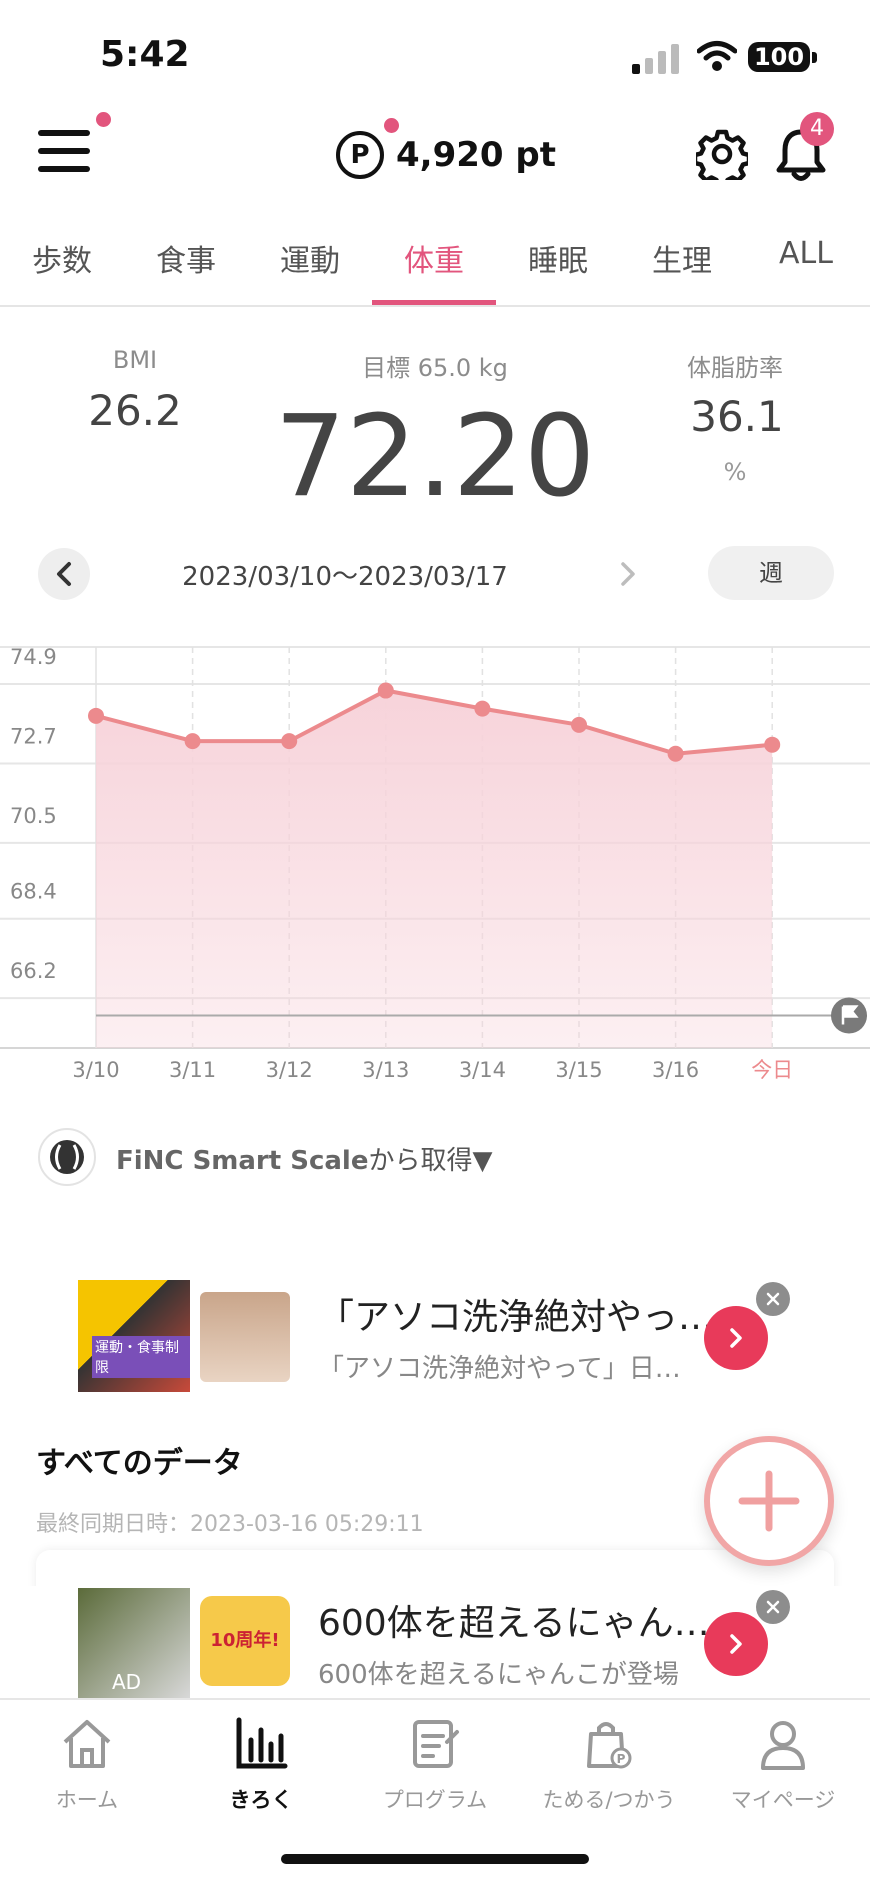  What do you see at coordinates (186, 264) in the screenshot?
I see `tab-meals: 食事` at bounding box center [186, 264].